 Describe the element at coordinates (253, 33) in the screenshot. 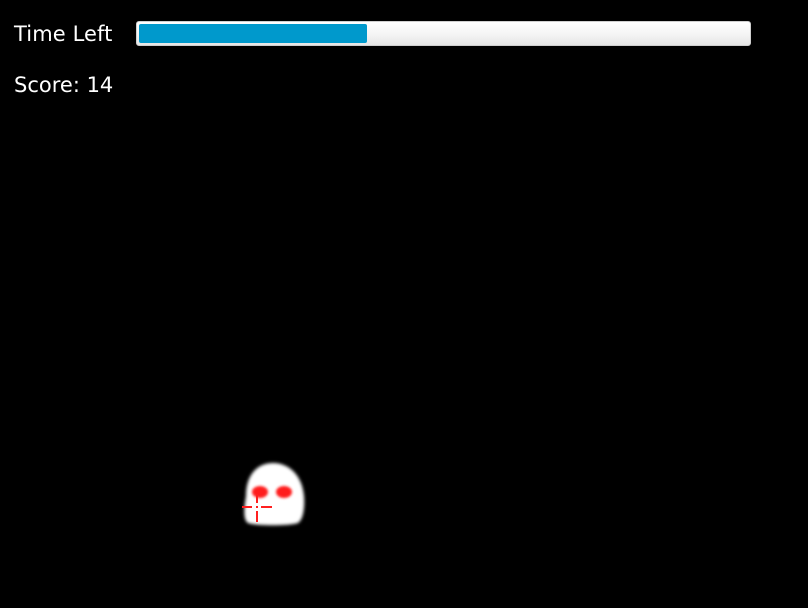

I see `time-left-progress-fill` at that location.